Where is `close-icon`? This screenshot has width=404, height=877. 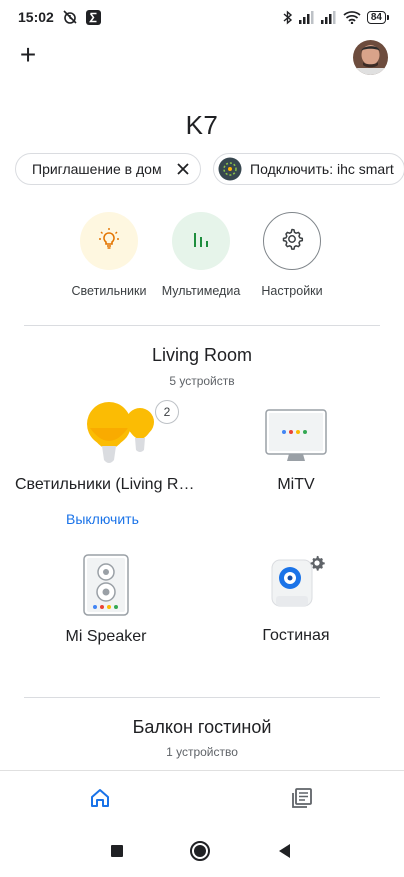
close-icon is located at coordinates (183, 169).